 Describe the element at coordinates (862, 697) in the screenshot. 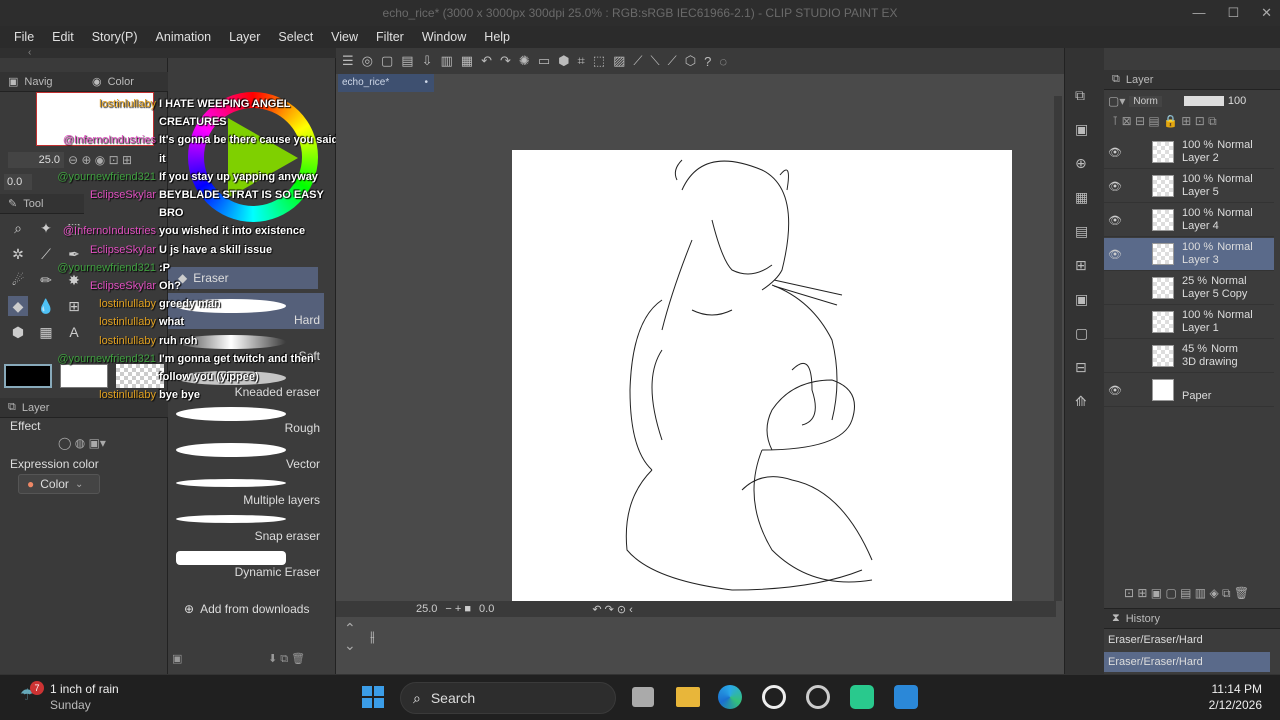

I see `app-icon` at that location.